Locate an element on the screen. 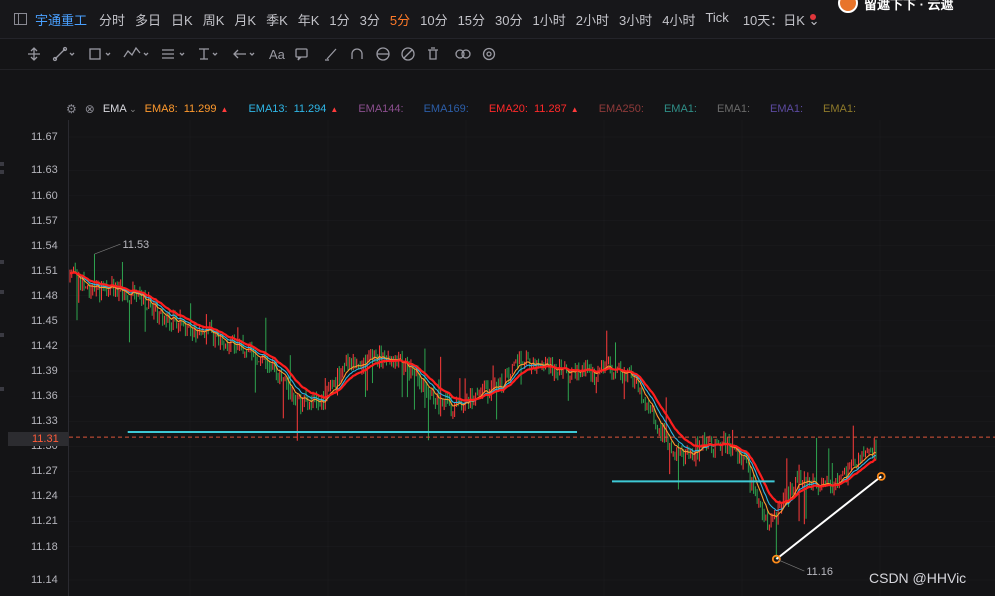 The width and height of the screenshot is (995, 596). y-tick-label: 11.21 is located at coordinates (44, 521).